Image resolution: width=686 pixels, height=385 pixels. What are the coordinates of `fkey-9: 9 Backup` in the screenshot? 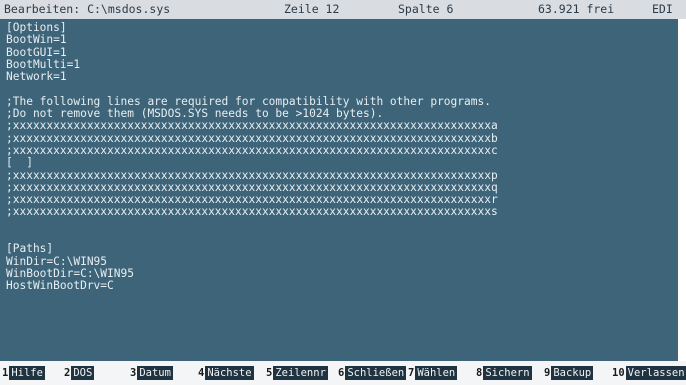 It's located at (569, 373).